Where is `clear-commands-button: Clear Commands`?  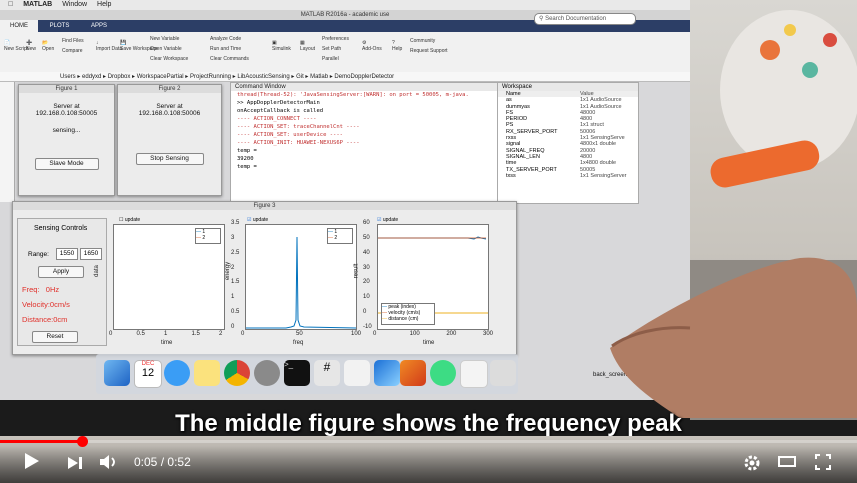
clear-commands-button: Clear Commands is located at coordinates (229, 59).